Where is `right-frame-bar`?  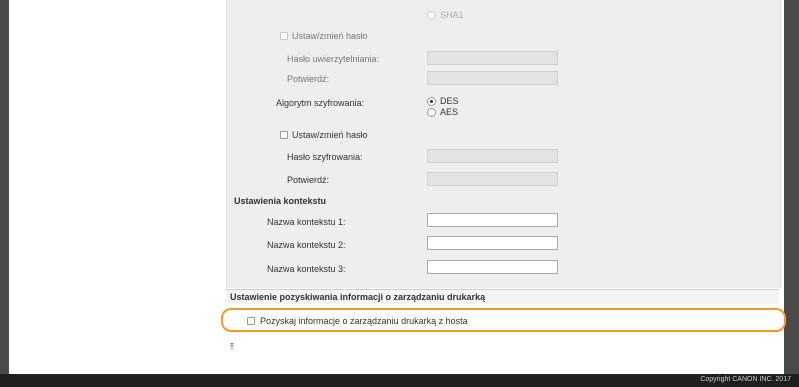
right-frame-bar is located at coordinates (791, 193).